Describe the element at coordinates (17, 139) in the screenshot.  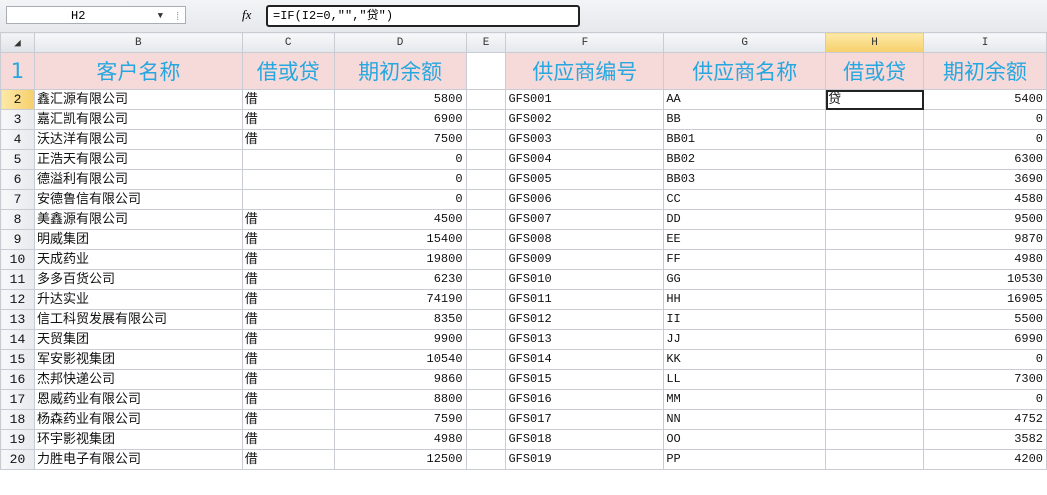
I see `row-header: 4` at that location.